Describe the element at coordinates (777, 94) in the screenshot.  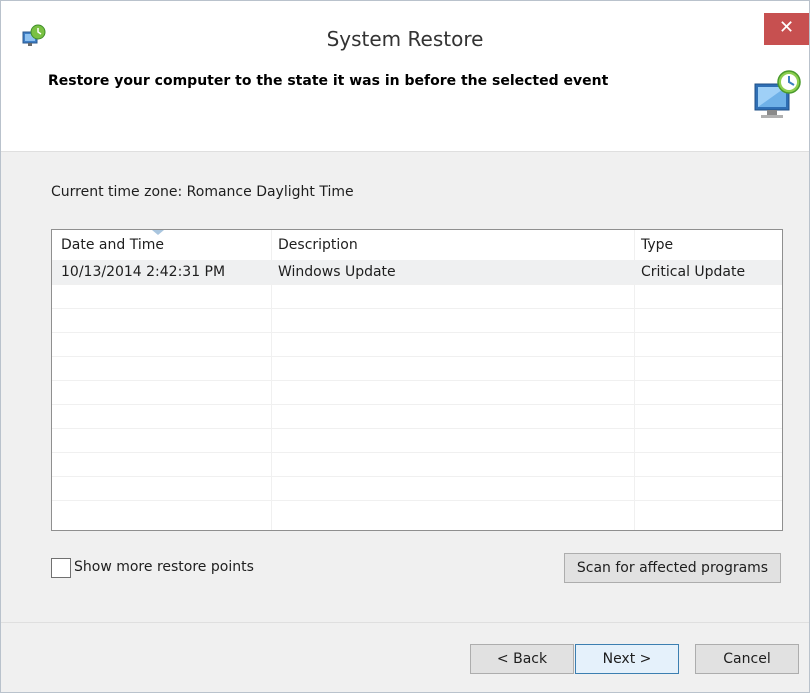
I see `system-restore-header-icon` at that location.